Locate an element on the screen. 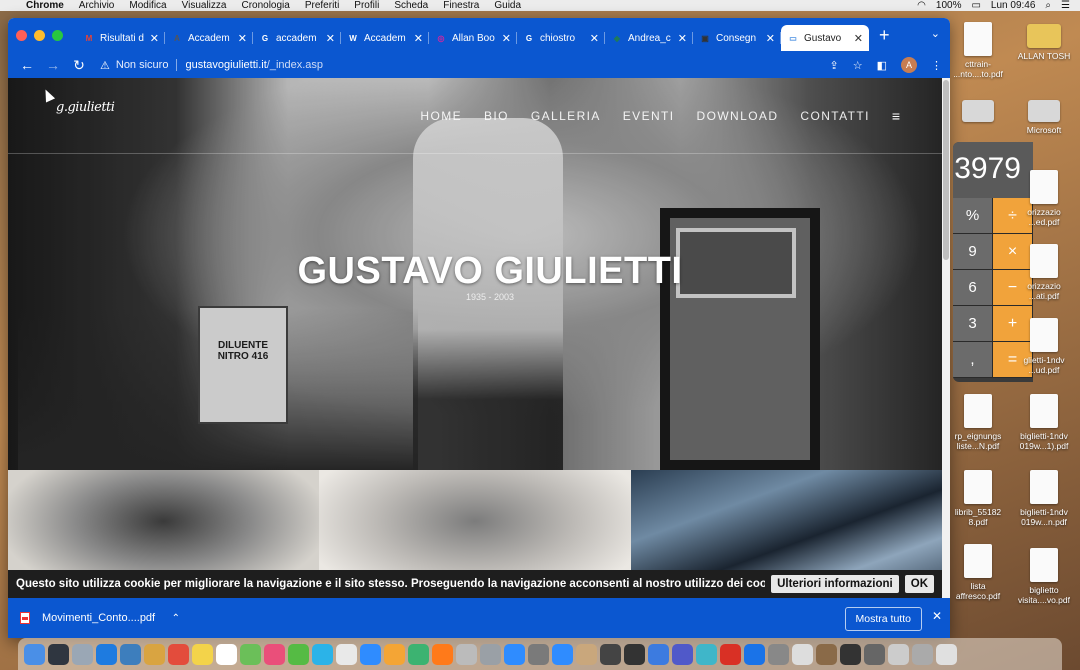 This screenshot has height=670, width=1080. profile-avatar: A is located at coordinates (909, 65).